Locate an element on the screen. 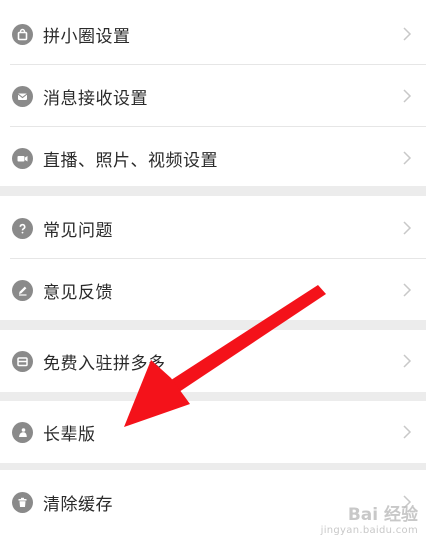 This screenshot has height=542, width=426. bag-icon is located at coordinates (22, 34).